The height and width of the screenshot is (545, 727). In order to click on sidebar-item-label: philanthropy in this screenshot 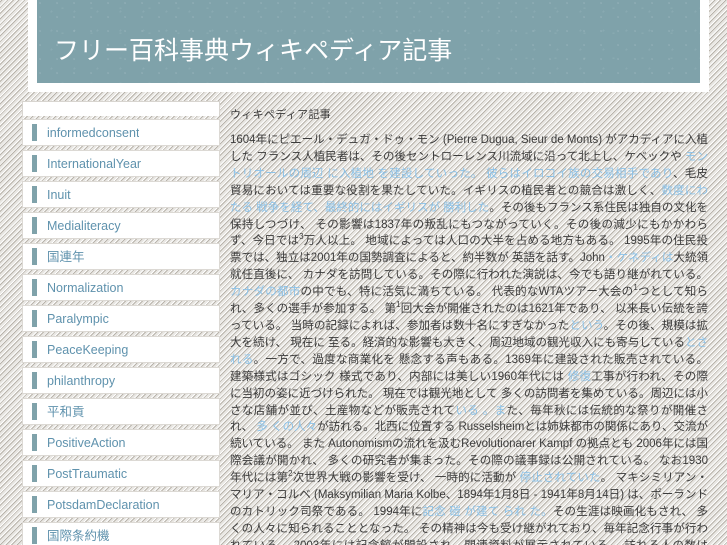, I will do `click(81, 380)`.